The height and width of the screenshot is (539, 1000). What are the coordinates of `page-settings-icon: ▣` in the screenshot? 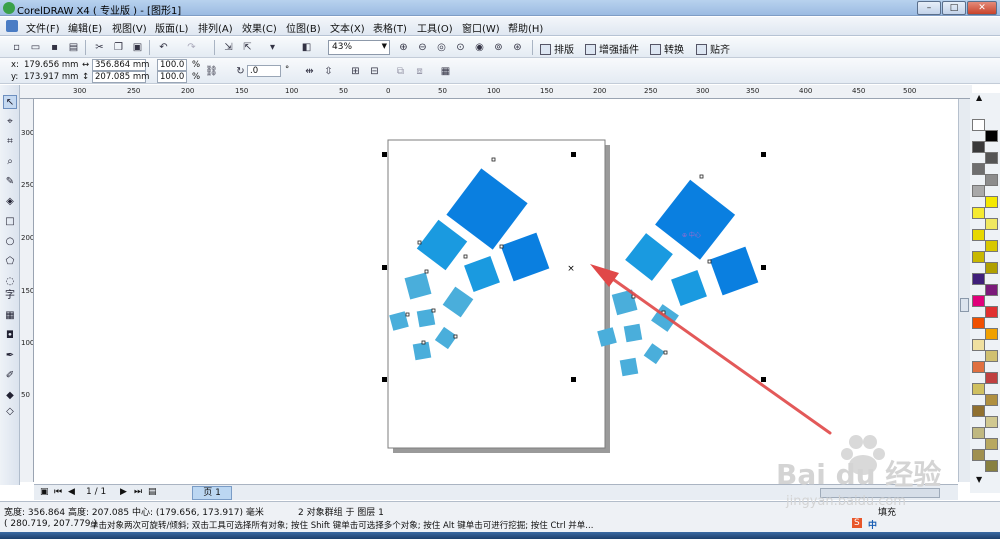 It's located at (44, 492).